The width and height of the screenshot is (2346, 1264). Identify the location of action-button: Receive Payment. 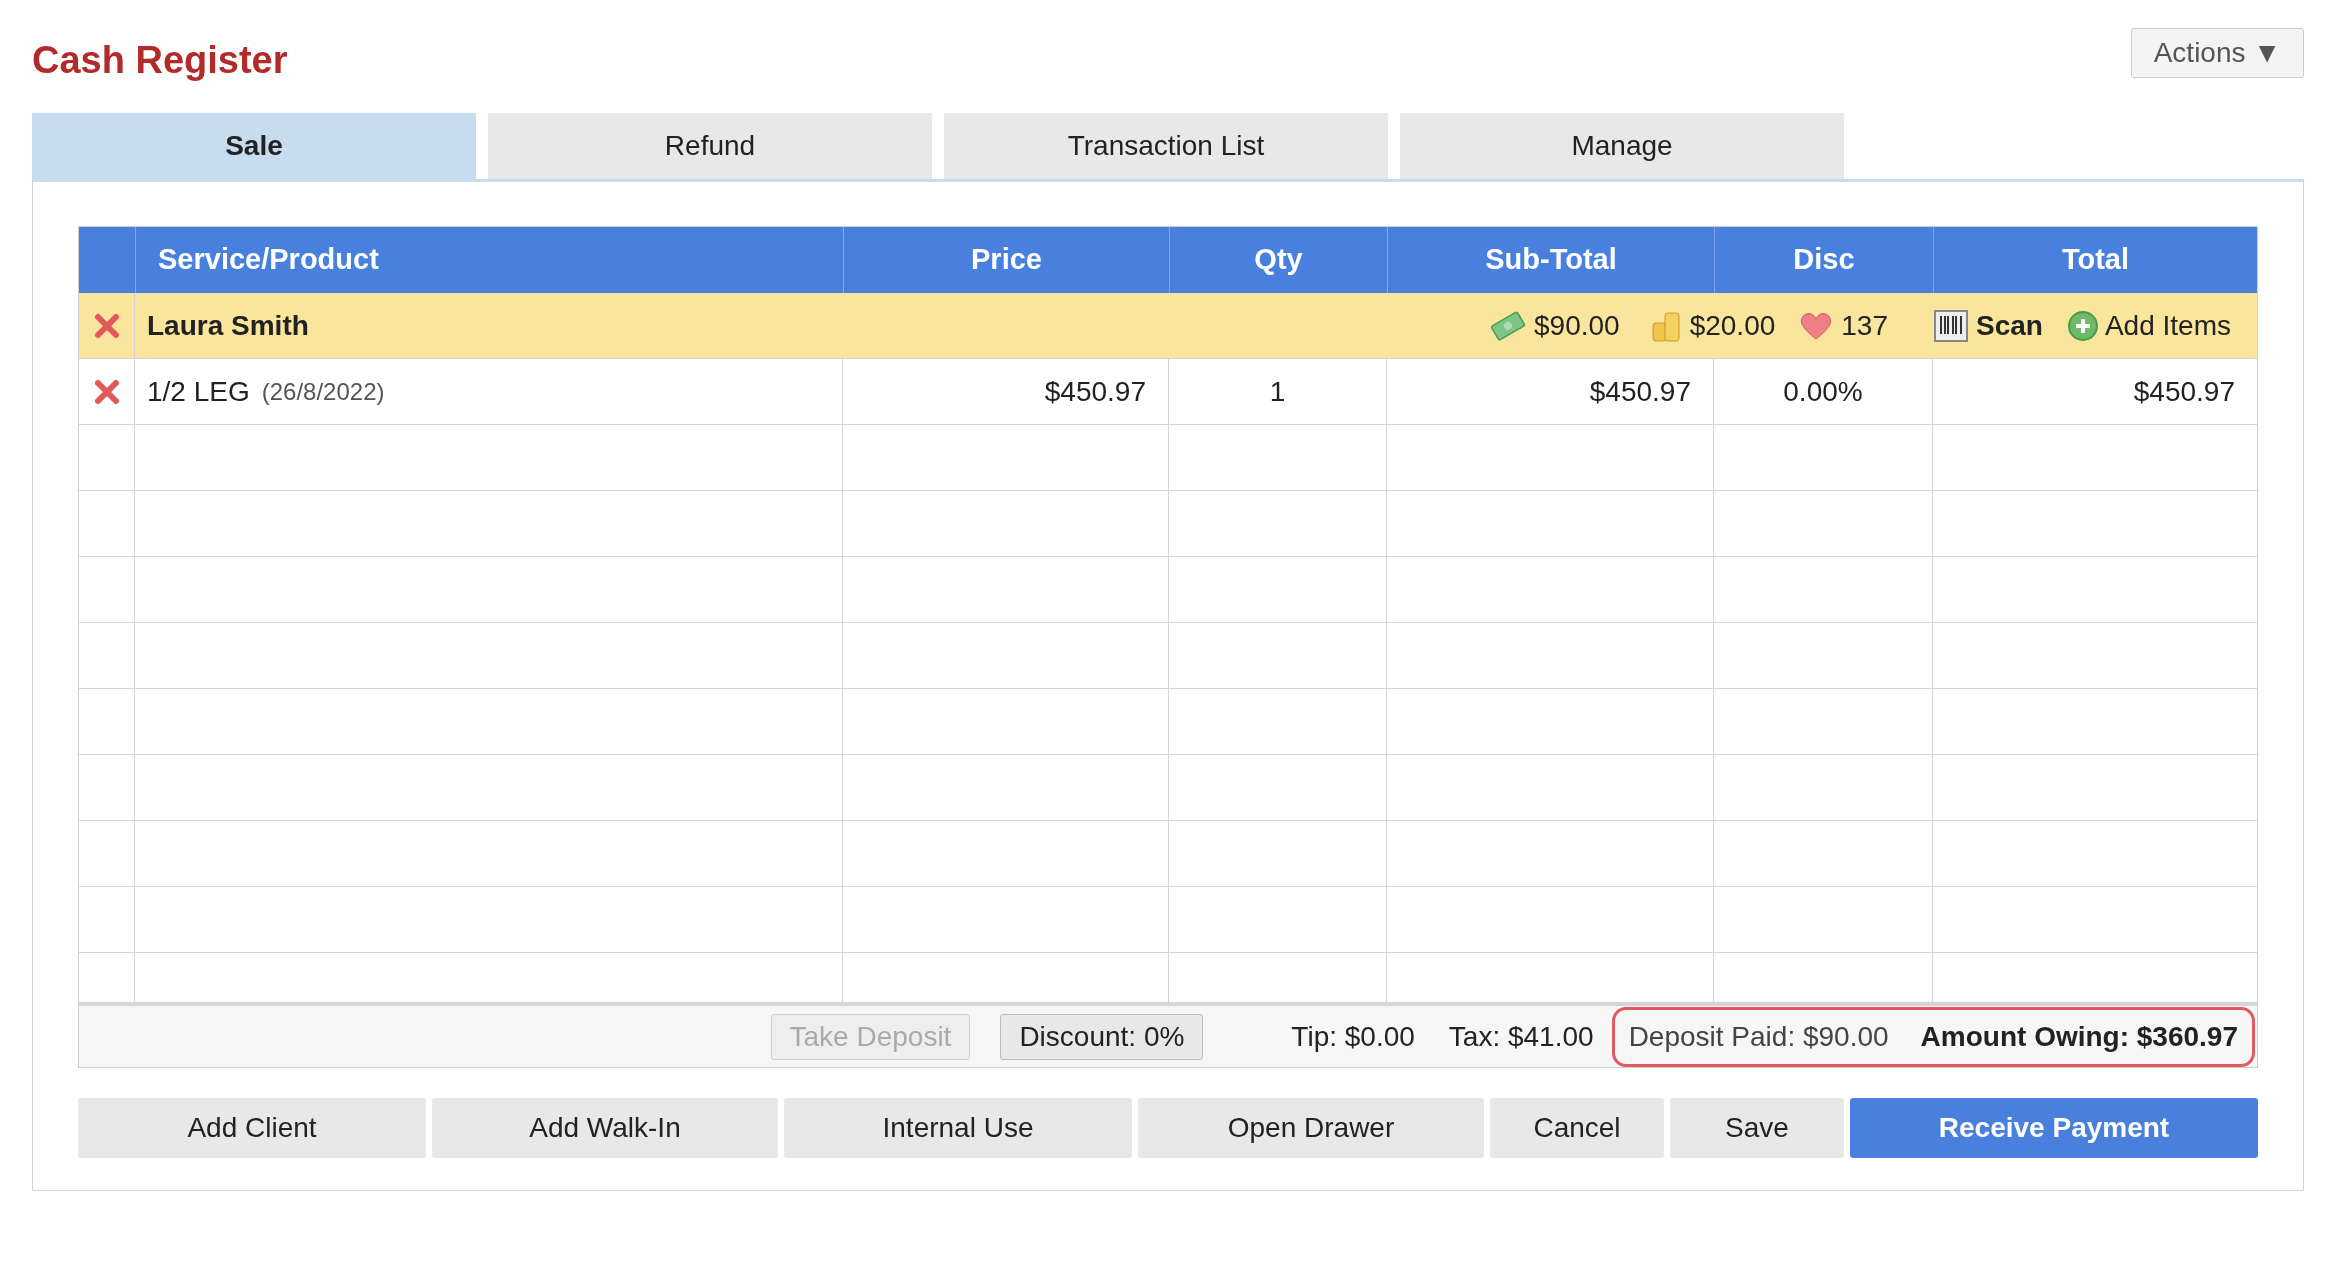
(2054, 1128).